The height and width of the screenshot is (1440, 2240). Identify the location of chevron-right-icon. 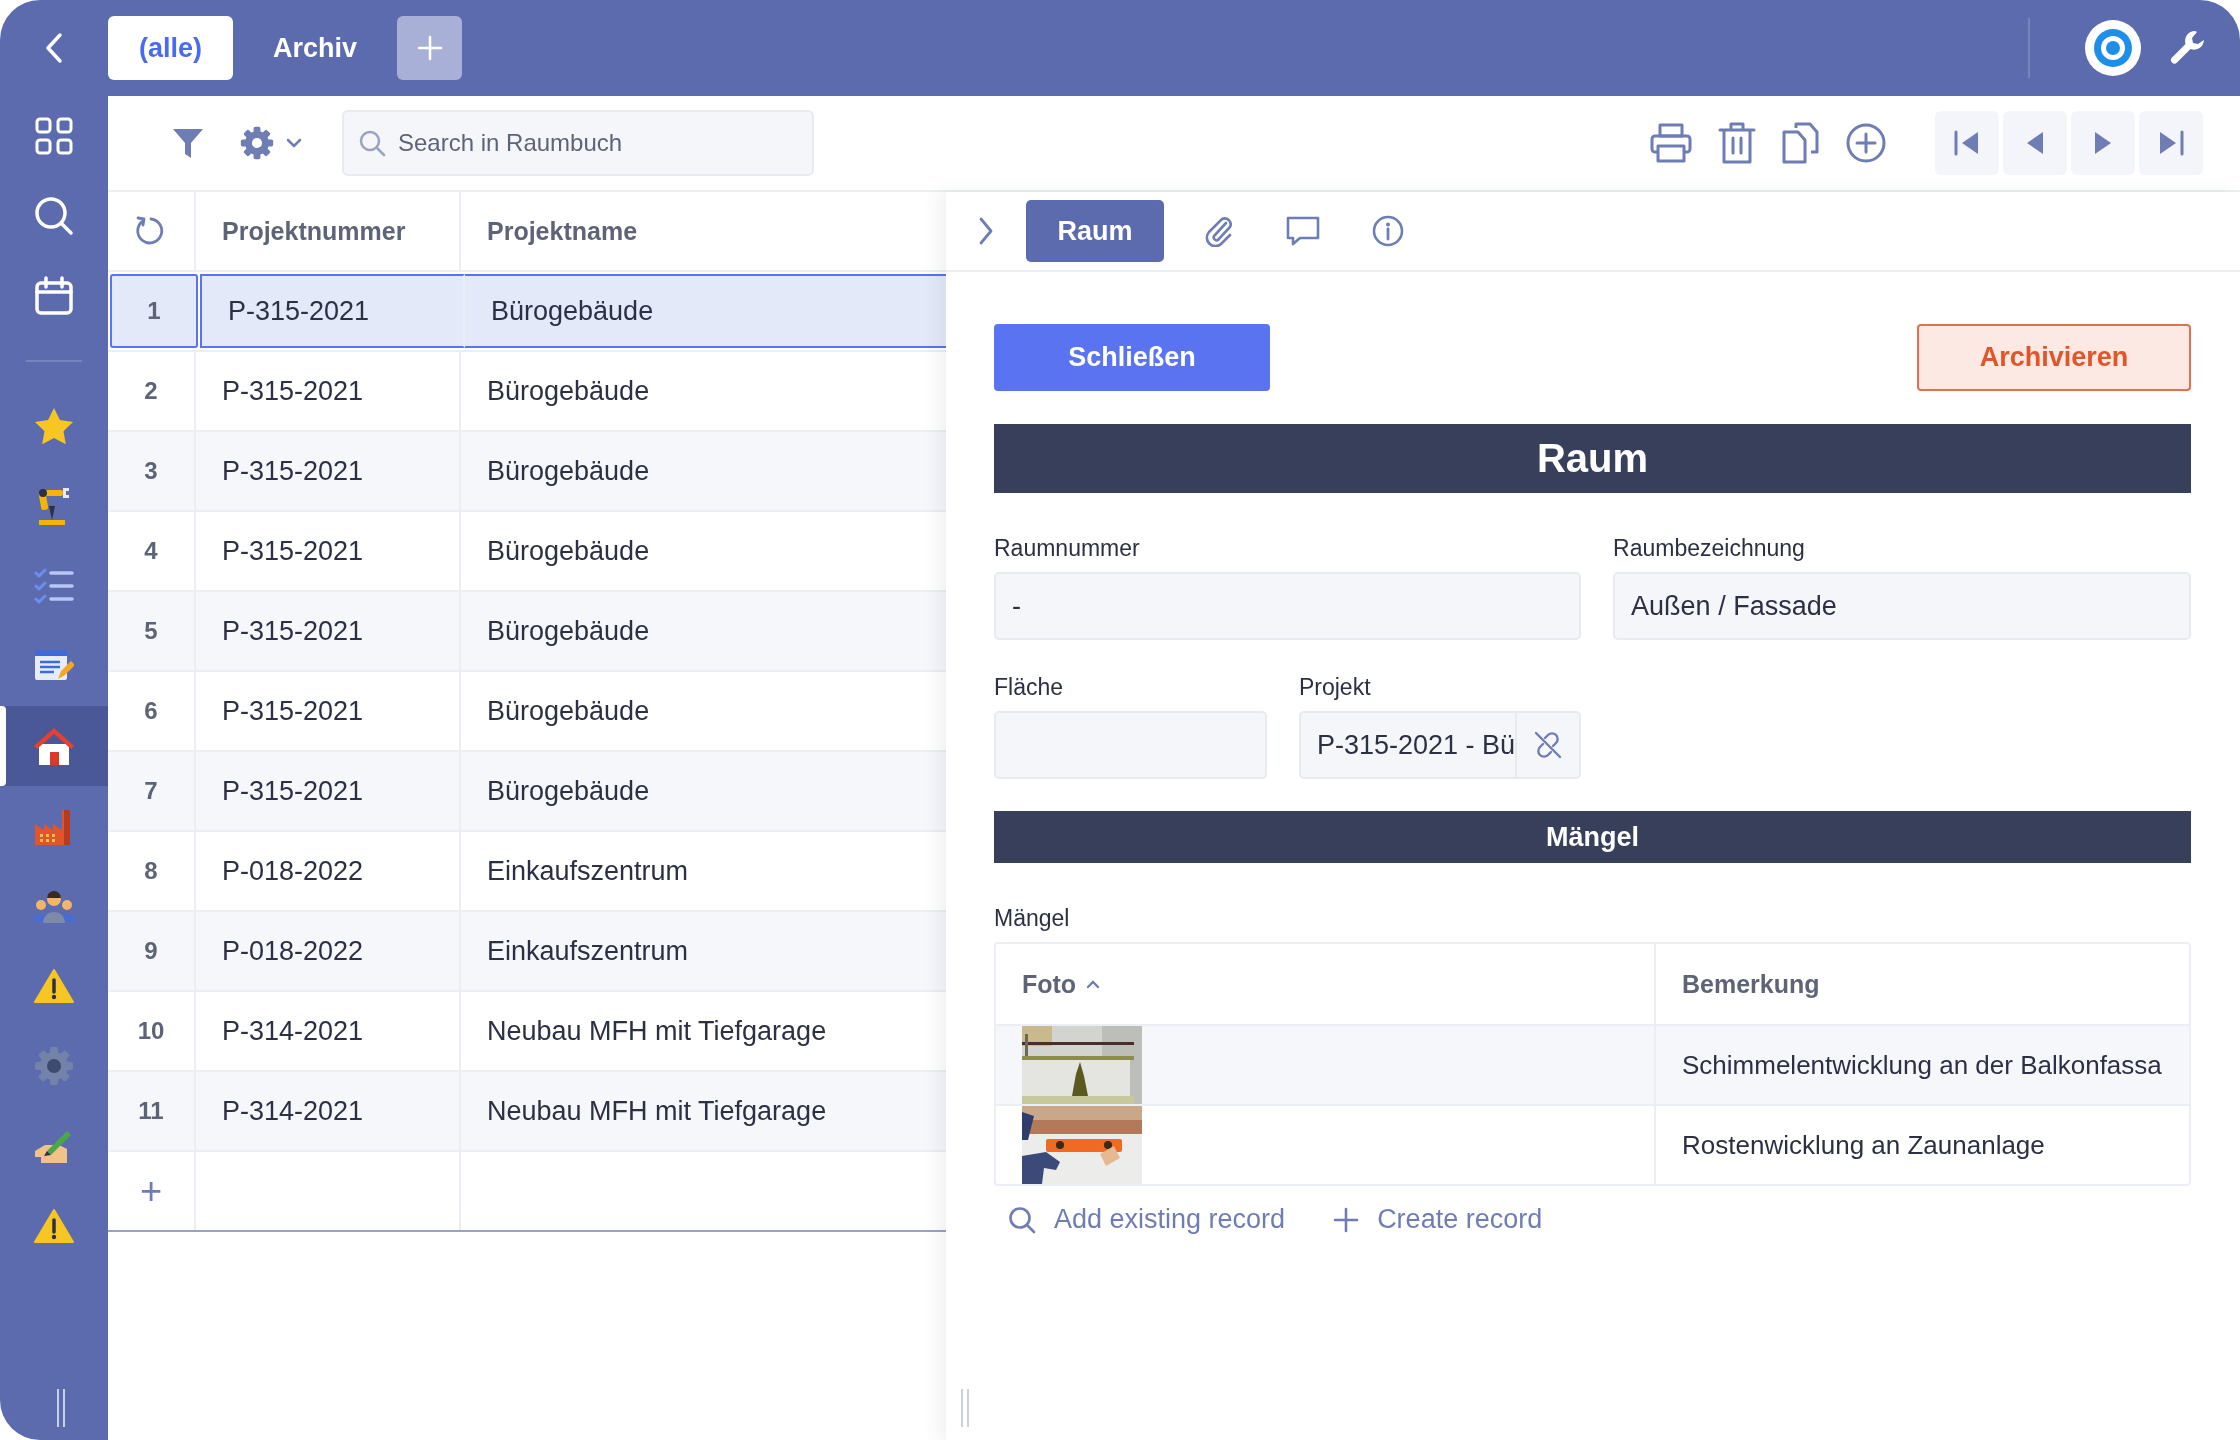
(986, 231).